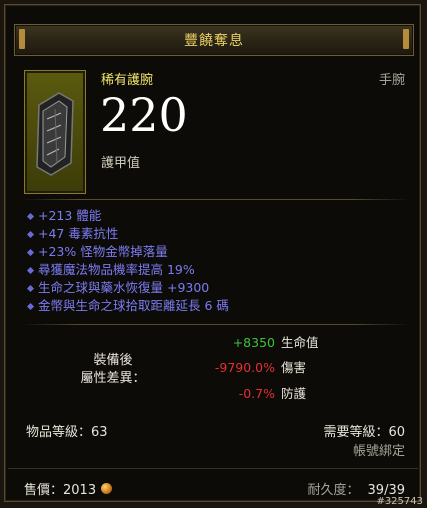 This screenshot has height=508, width=427. I want to click on comparison-label-line2: 屬性差異：, so click(113, 378).